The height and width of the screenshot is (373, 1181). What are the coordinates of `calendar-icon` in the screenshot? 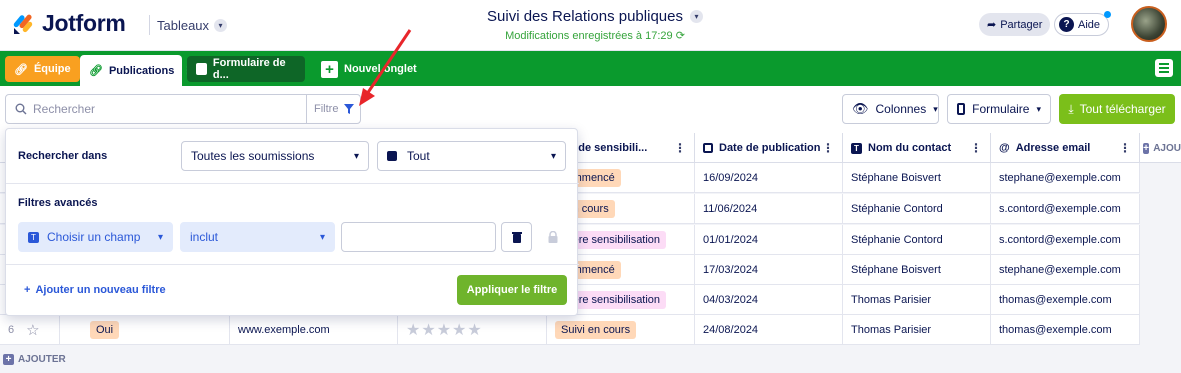 It's located at (708, 148).